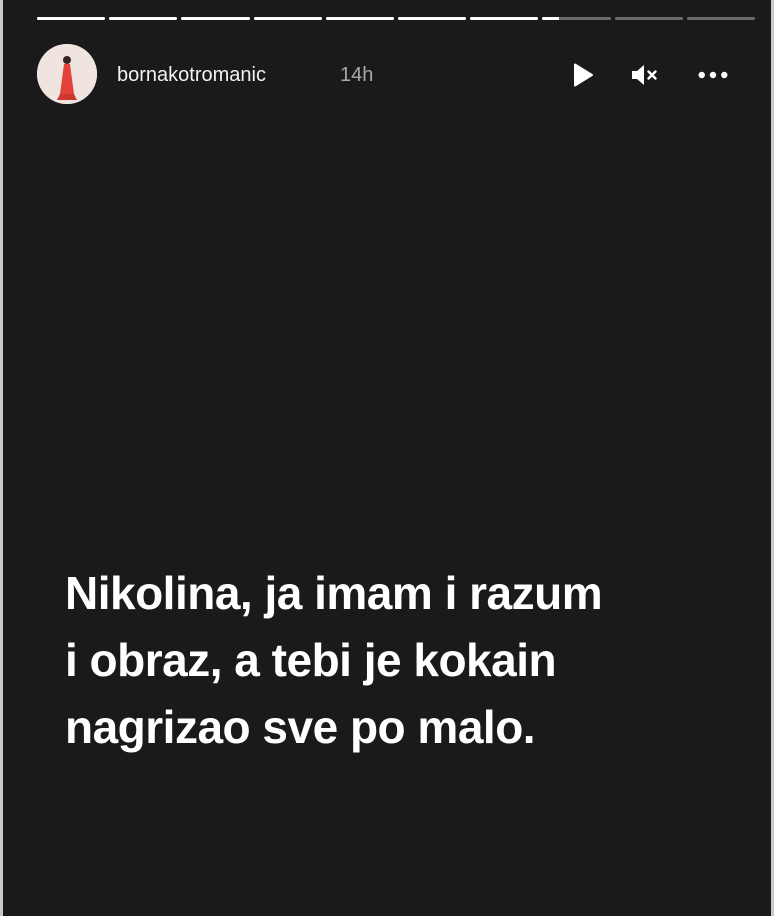 The width and height of the screenshot is (774, 916). What do you see at coordinates (396, 18) in the screenshot?
I see `story-progress-bar` at bounding box center [396, 18].